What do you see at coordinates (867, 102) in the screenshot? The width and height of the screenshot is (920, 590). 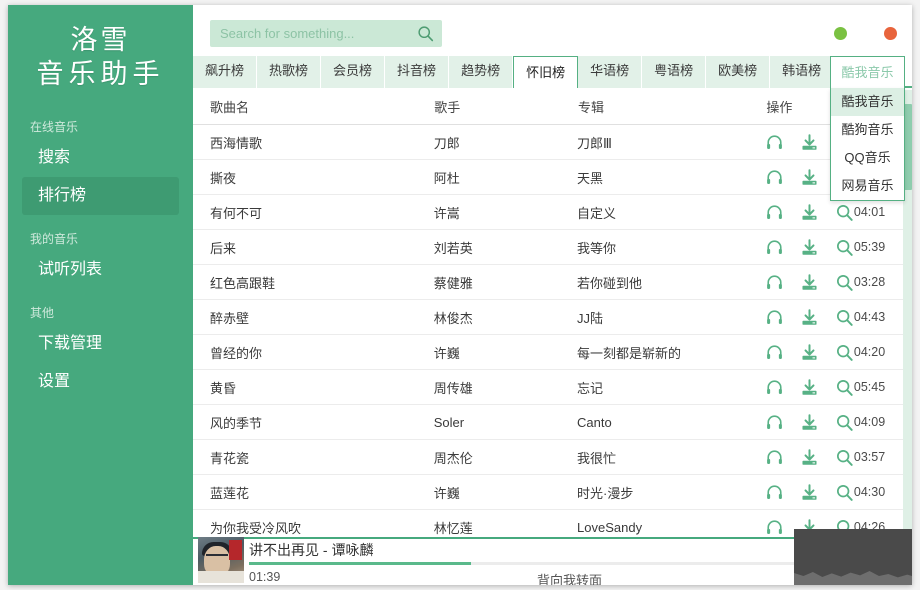 I see `source-option: 酷我音乐` at bounding box center [867, 102].